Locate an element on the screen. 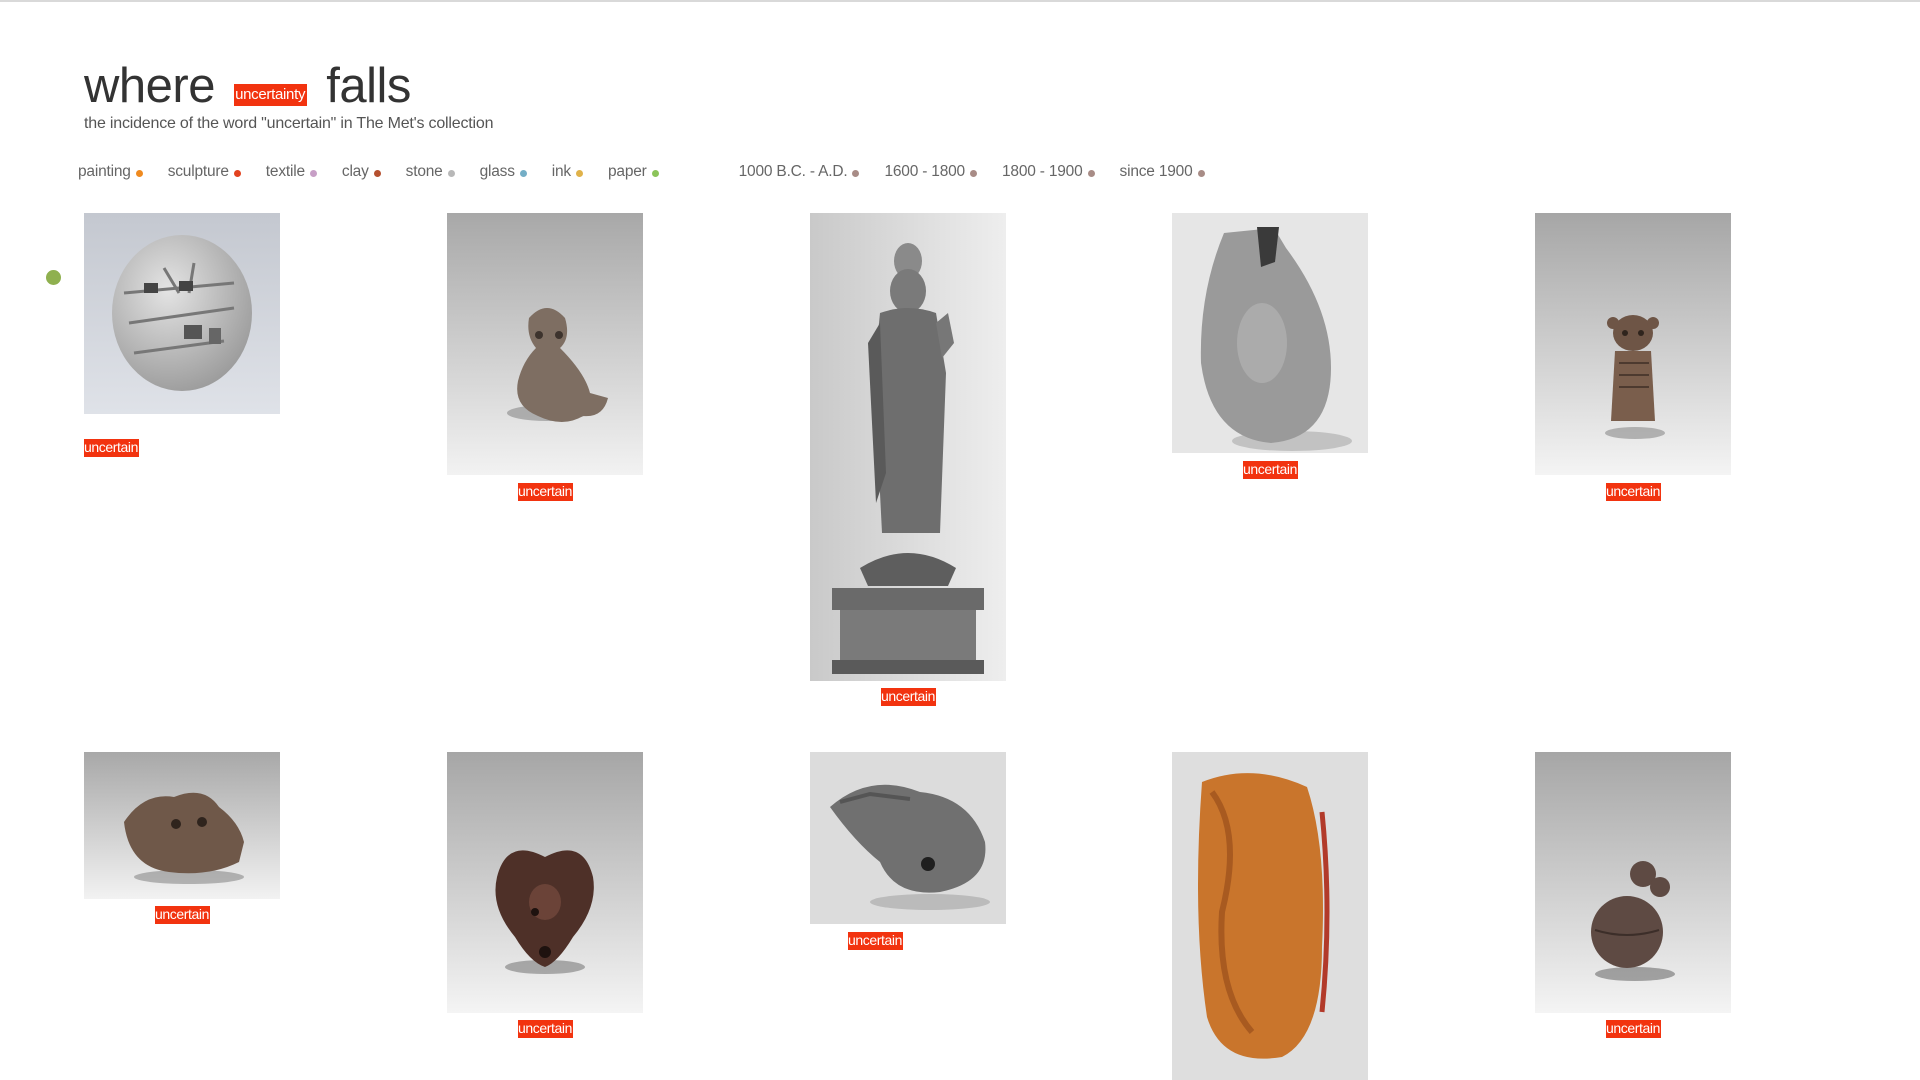  title-tag-uncertainty: uncertainty is located at coordinates (271, 95).